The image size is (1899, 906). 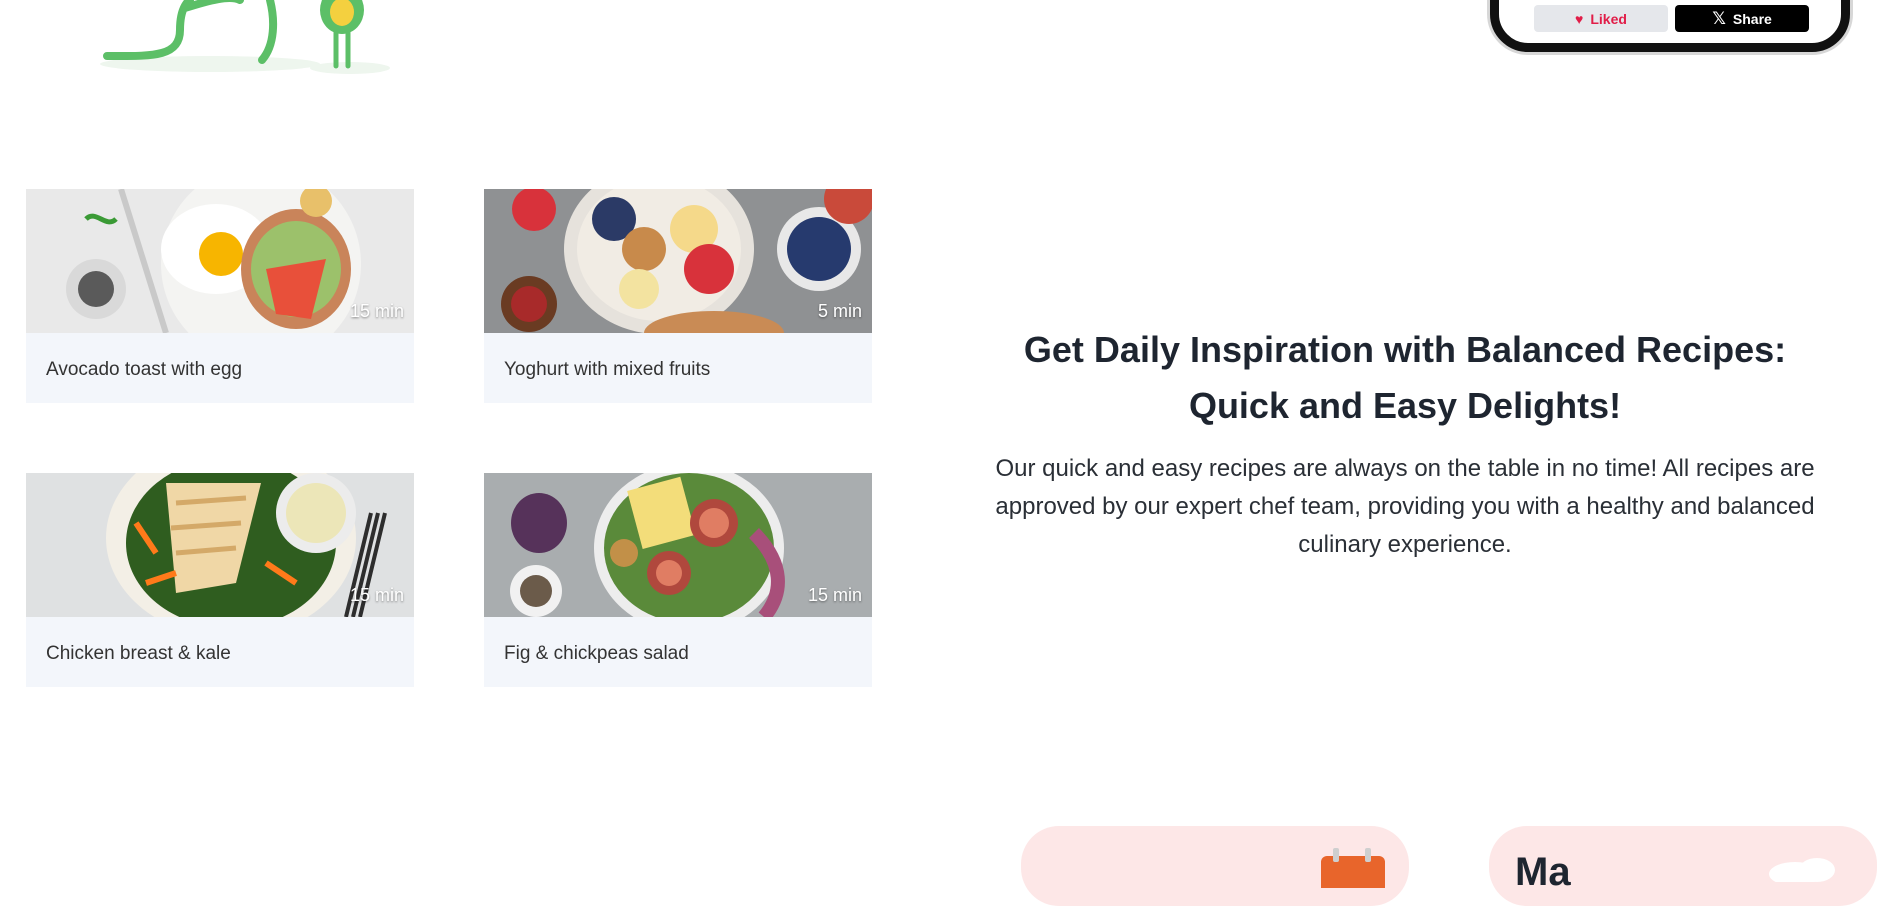 I want to click on share-button: 𝕏 Share, so click(x=1742, y=18).